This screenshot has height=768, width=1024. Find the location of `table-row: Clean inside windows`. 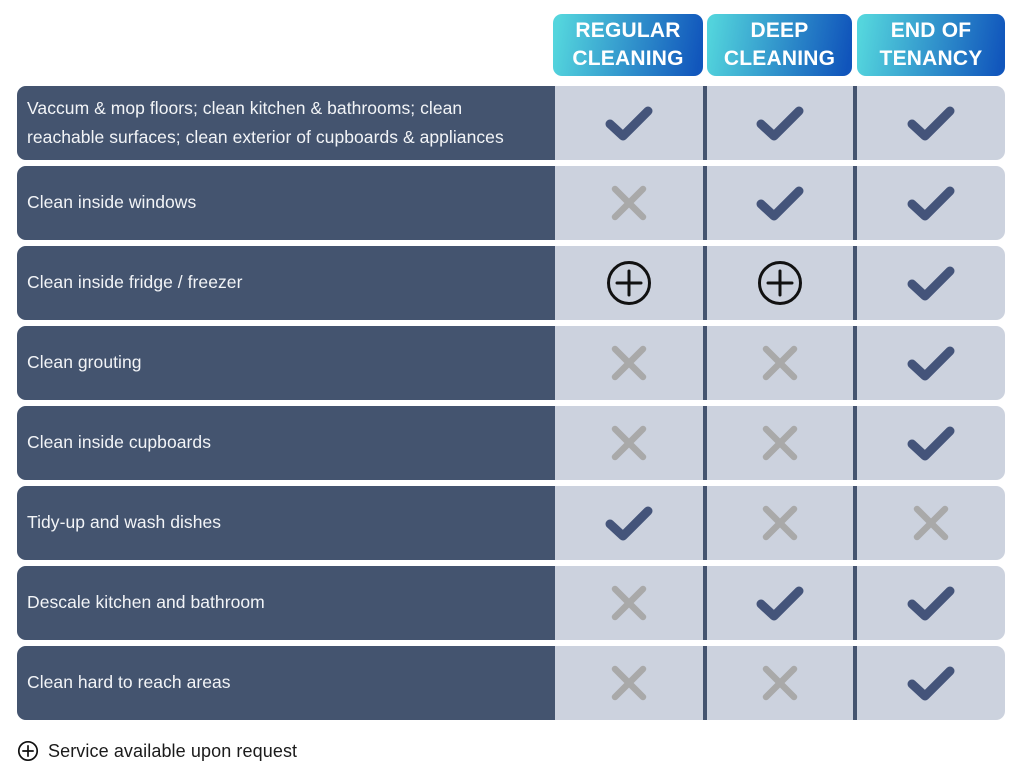

table-row: Clean inside windows is located at coordinates (512, 203).